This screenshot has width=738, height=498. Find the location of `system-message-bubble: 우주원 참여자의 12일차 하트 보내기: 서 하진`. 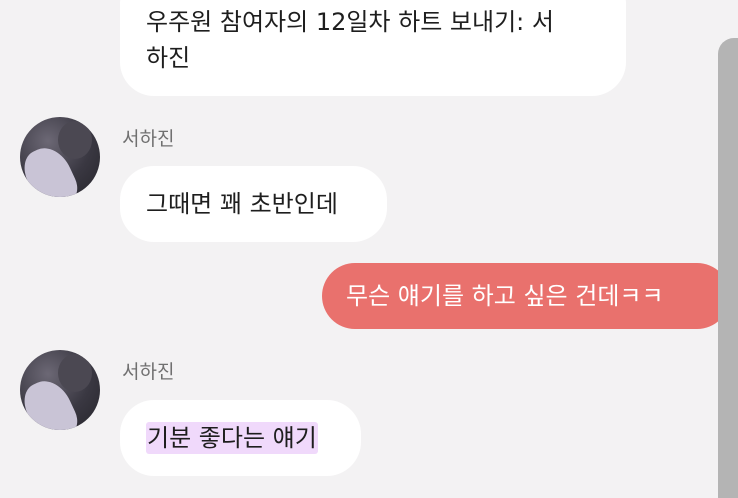

system-message-bubble: 우주원 참여자의 12일차 하트 보내기: 서 하진 is located at coordinates (373, 48).